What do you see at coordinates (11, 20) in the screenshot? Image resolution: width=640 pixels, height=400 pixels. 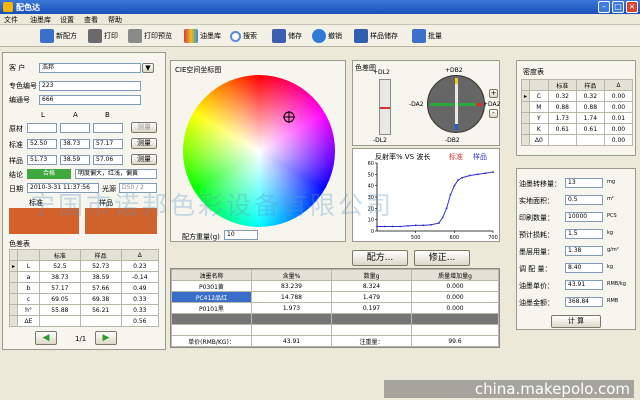 I see `menu-file: 文件` at bounding box center [11, 20].